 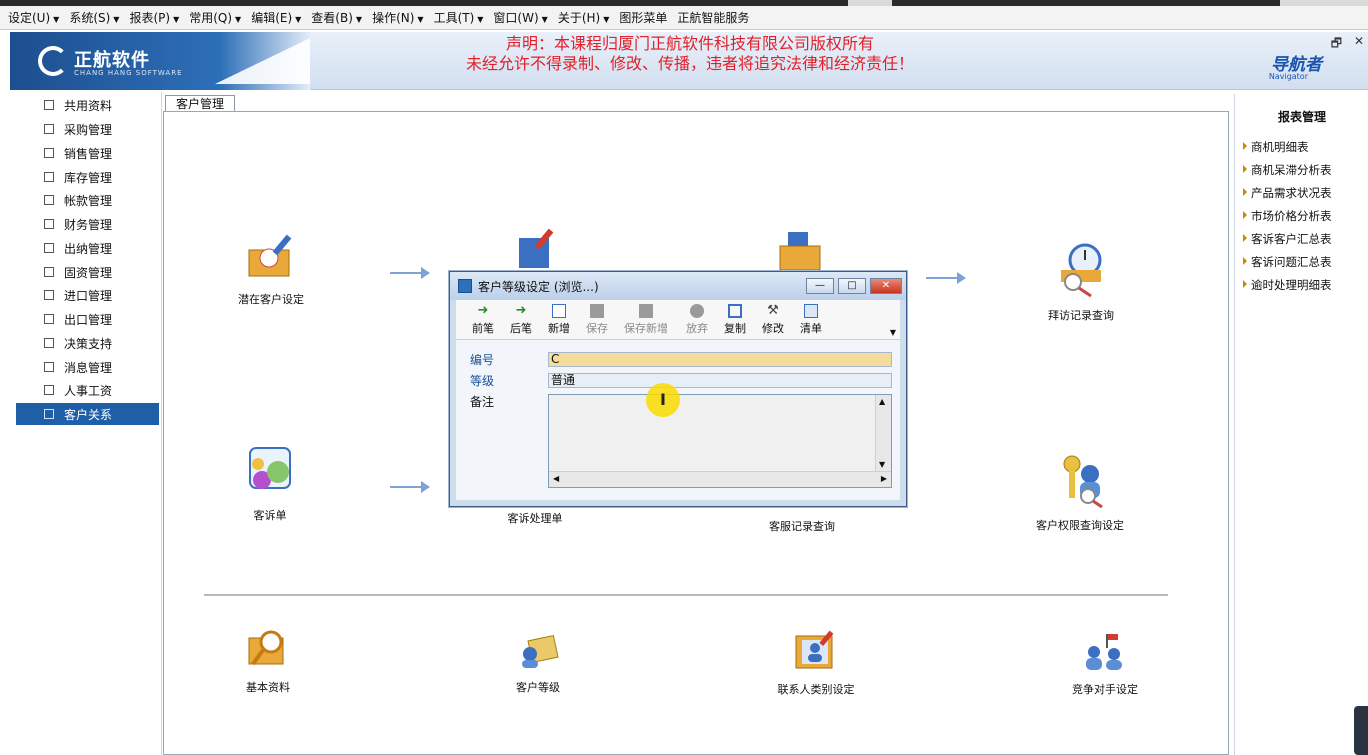 What do you see at coordinates (215, 17) in the screenshot?
I see `menu-common: 常用(Q) ▼` at bounding box center [215, 17].